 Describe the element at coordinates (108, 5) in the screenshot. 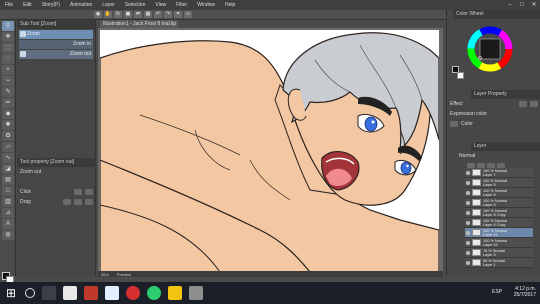

I see `menu-layer: Layer` at that location.